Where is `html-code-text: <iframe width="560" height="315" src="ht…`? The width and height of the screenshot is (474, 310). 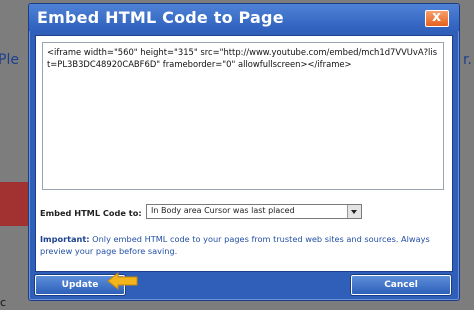
html-code-text: <iframe width="560" height="315" src="ht… is located at coordinates (242, 58).